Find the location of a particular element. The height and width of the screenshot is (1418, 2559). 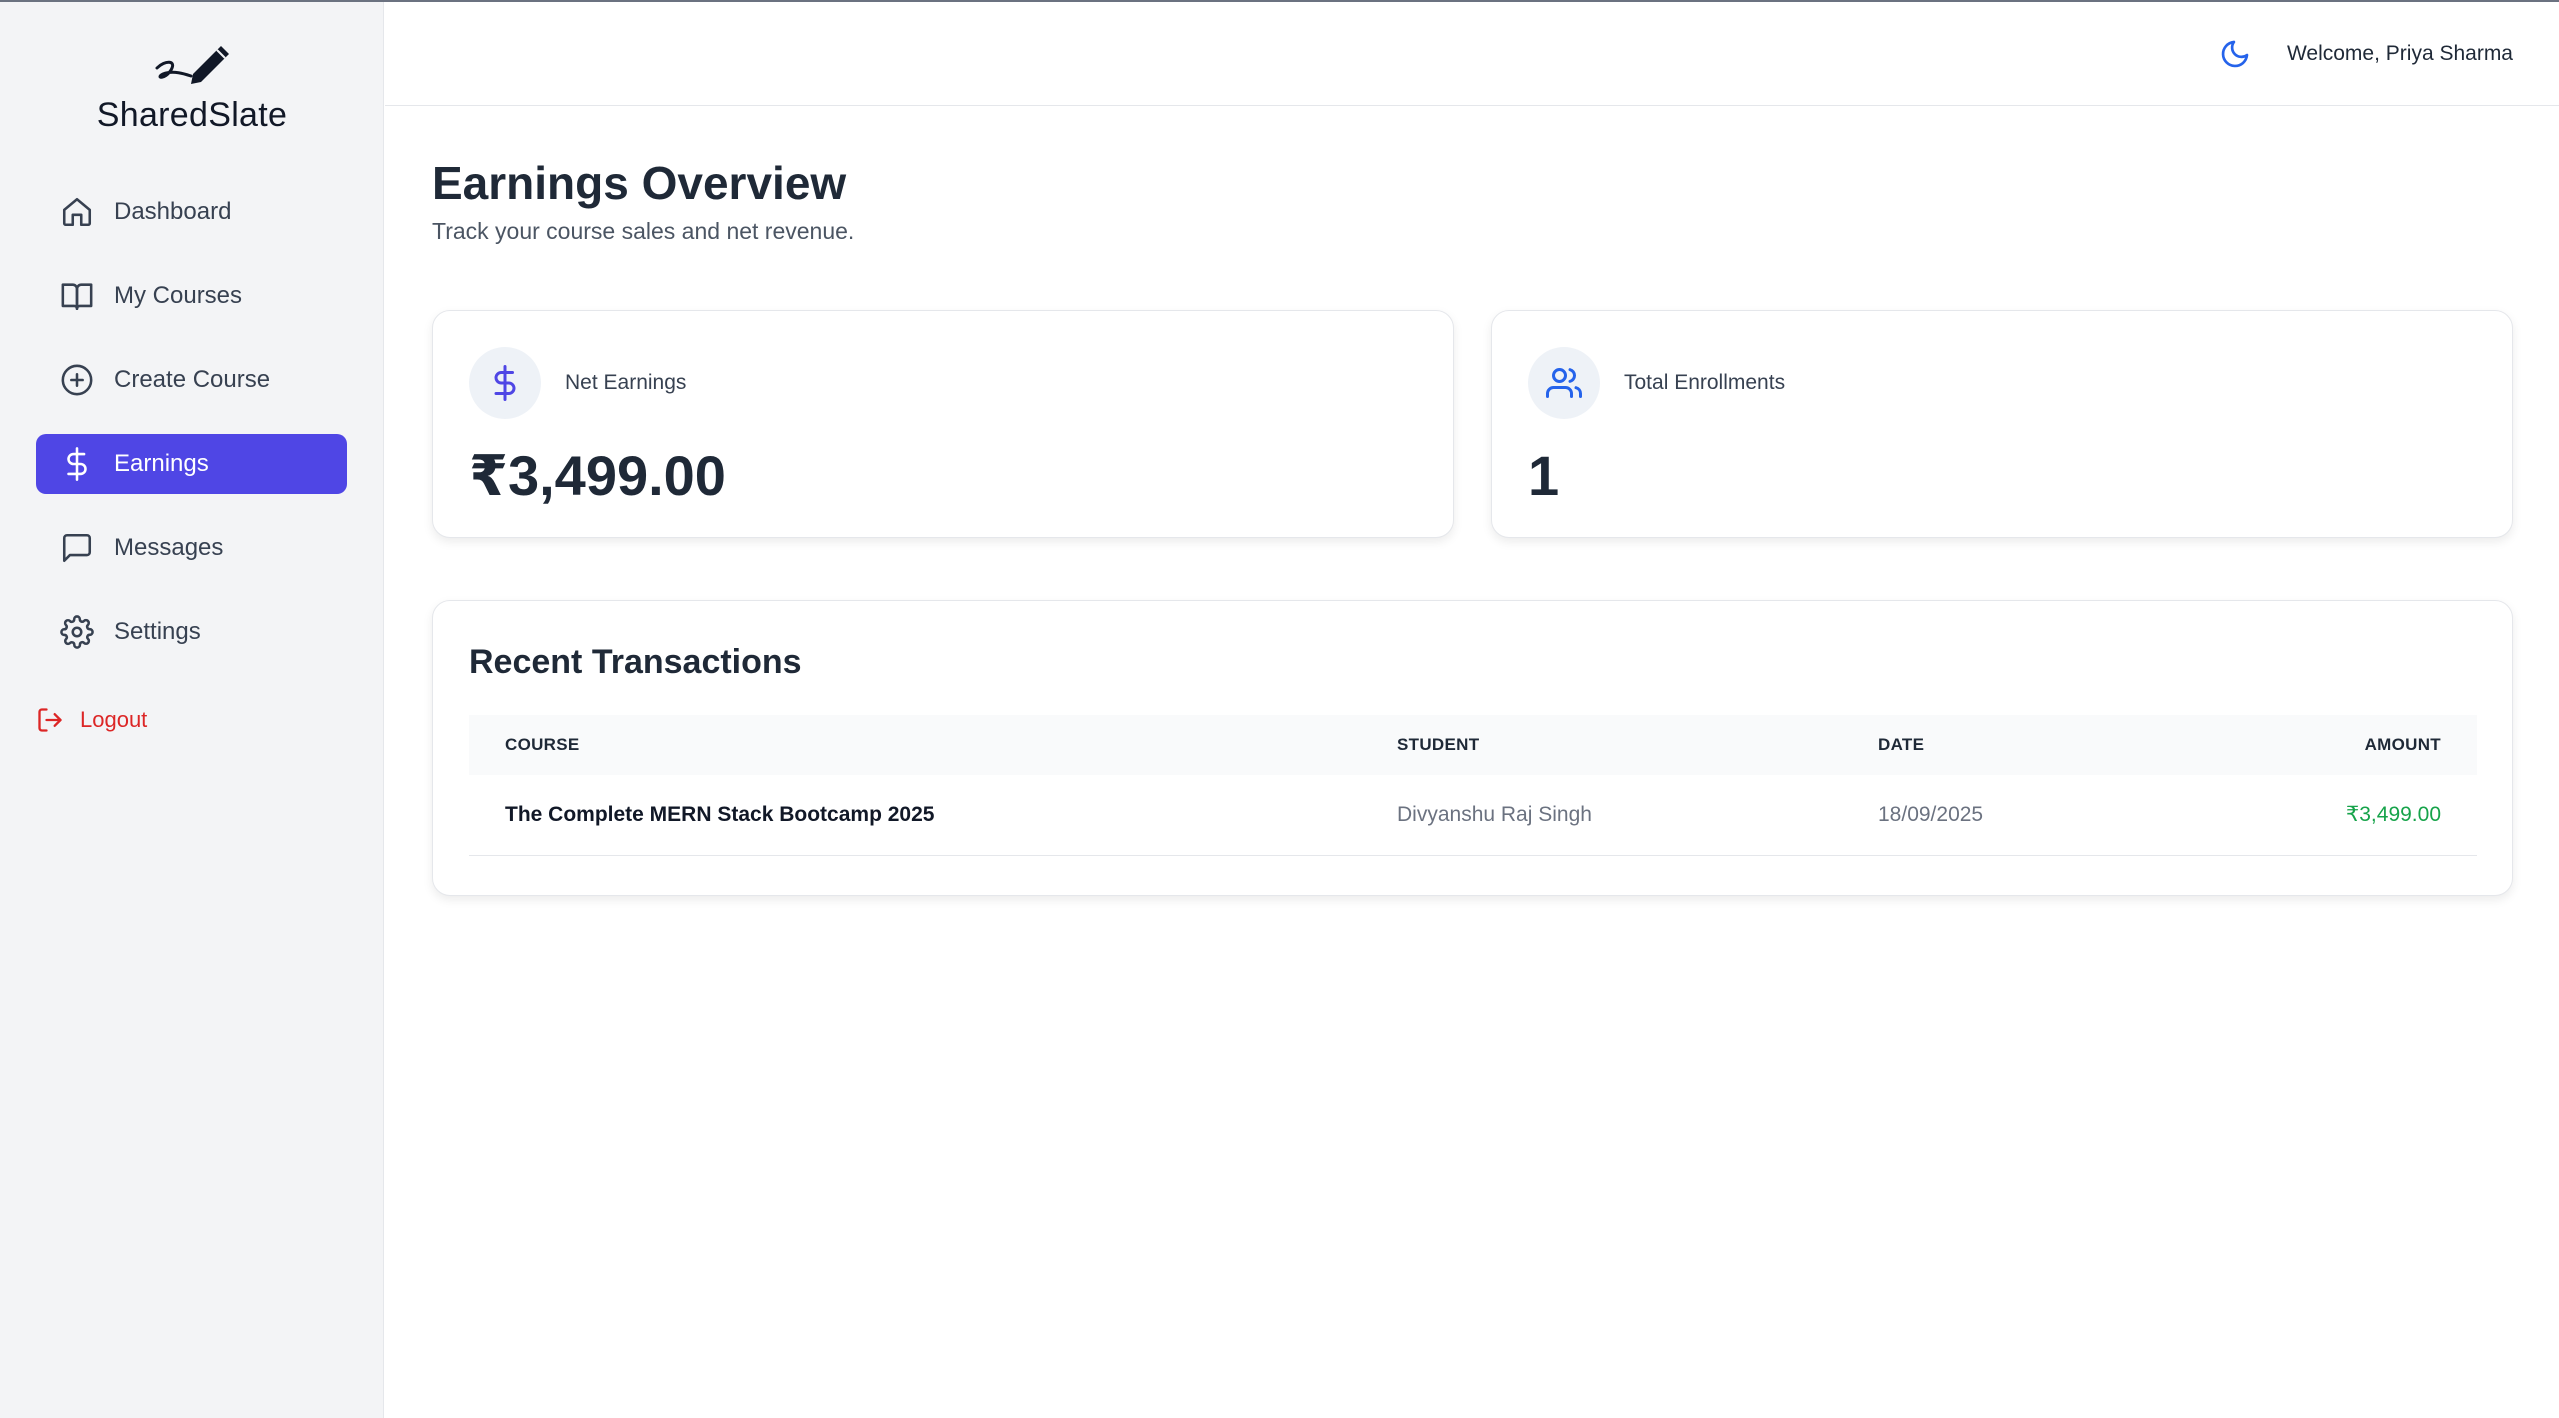

welcome-text: Welcome, Priya Sharma is located at coordinates (2399, 53).